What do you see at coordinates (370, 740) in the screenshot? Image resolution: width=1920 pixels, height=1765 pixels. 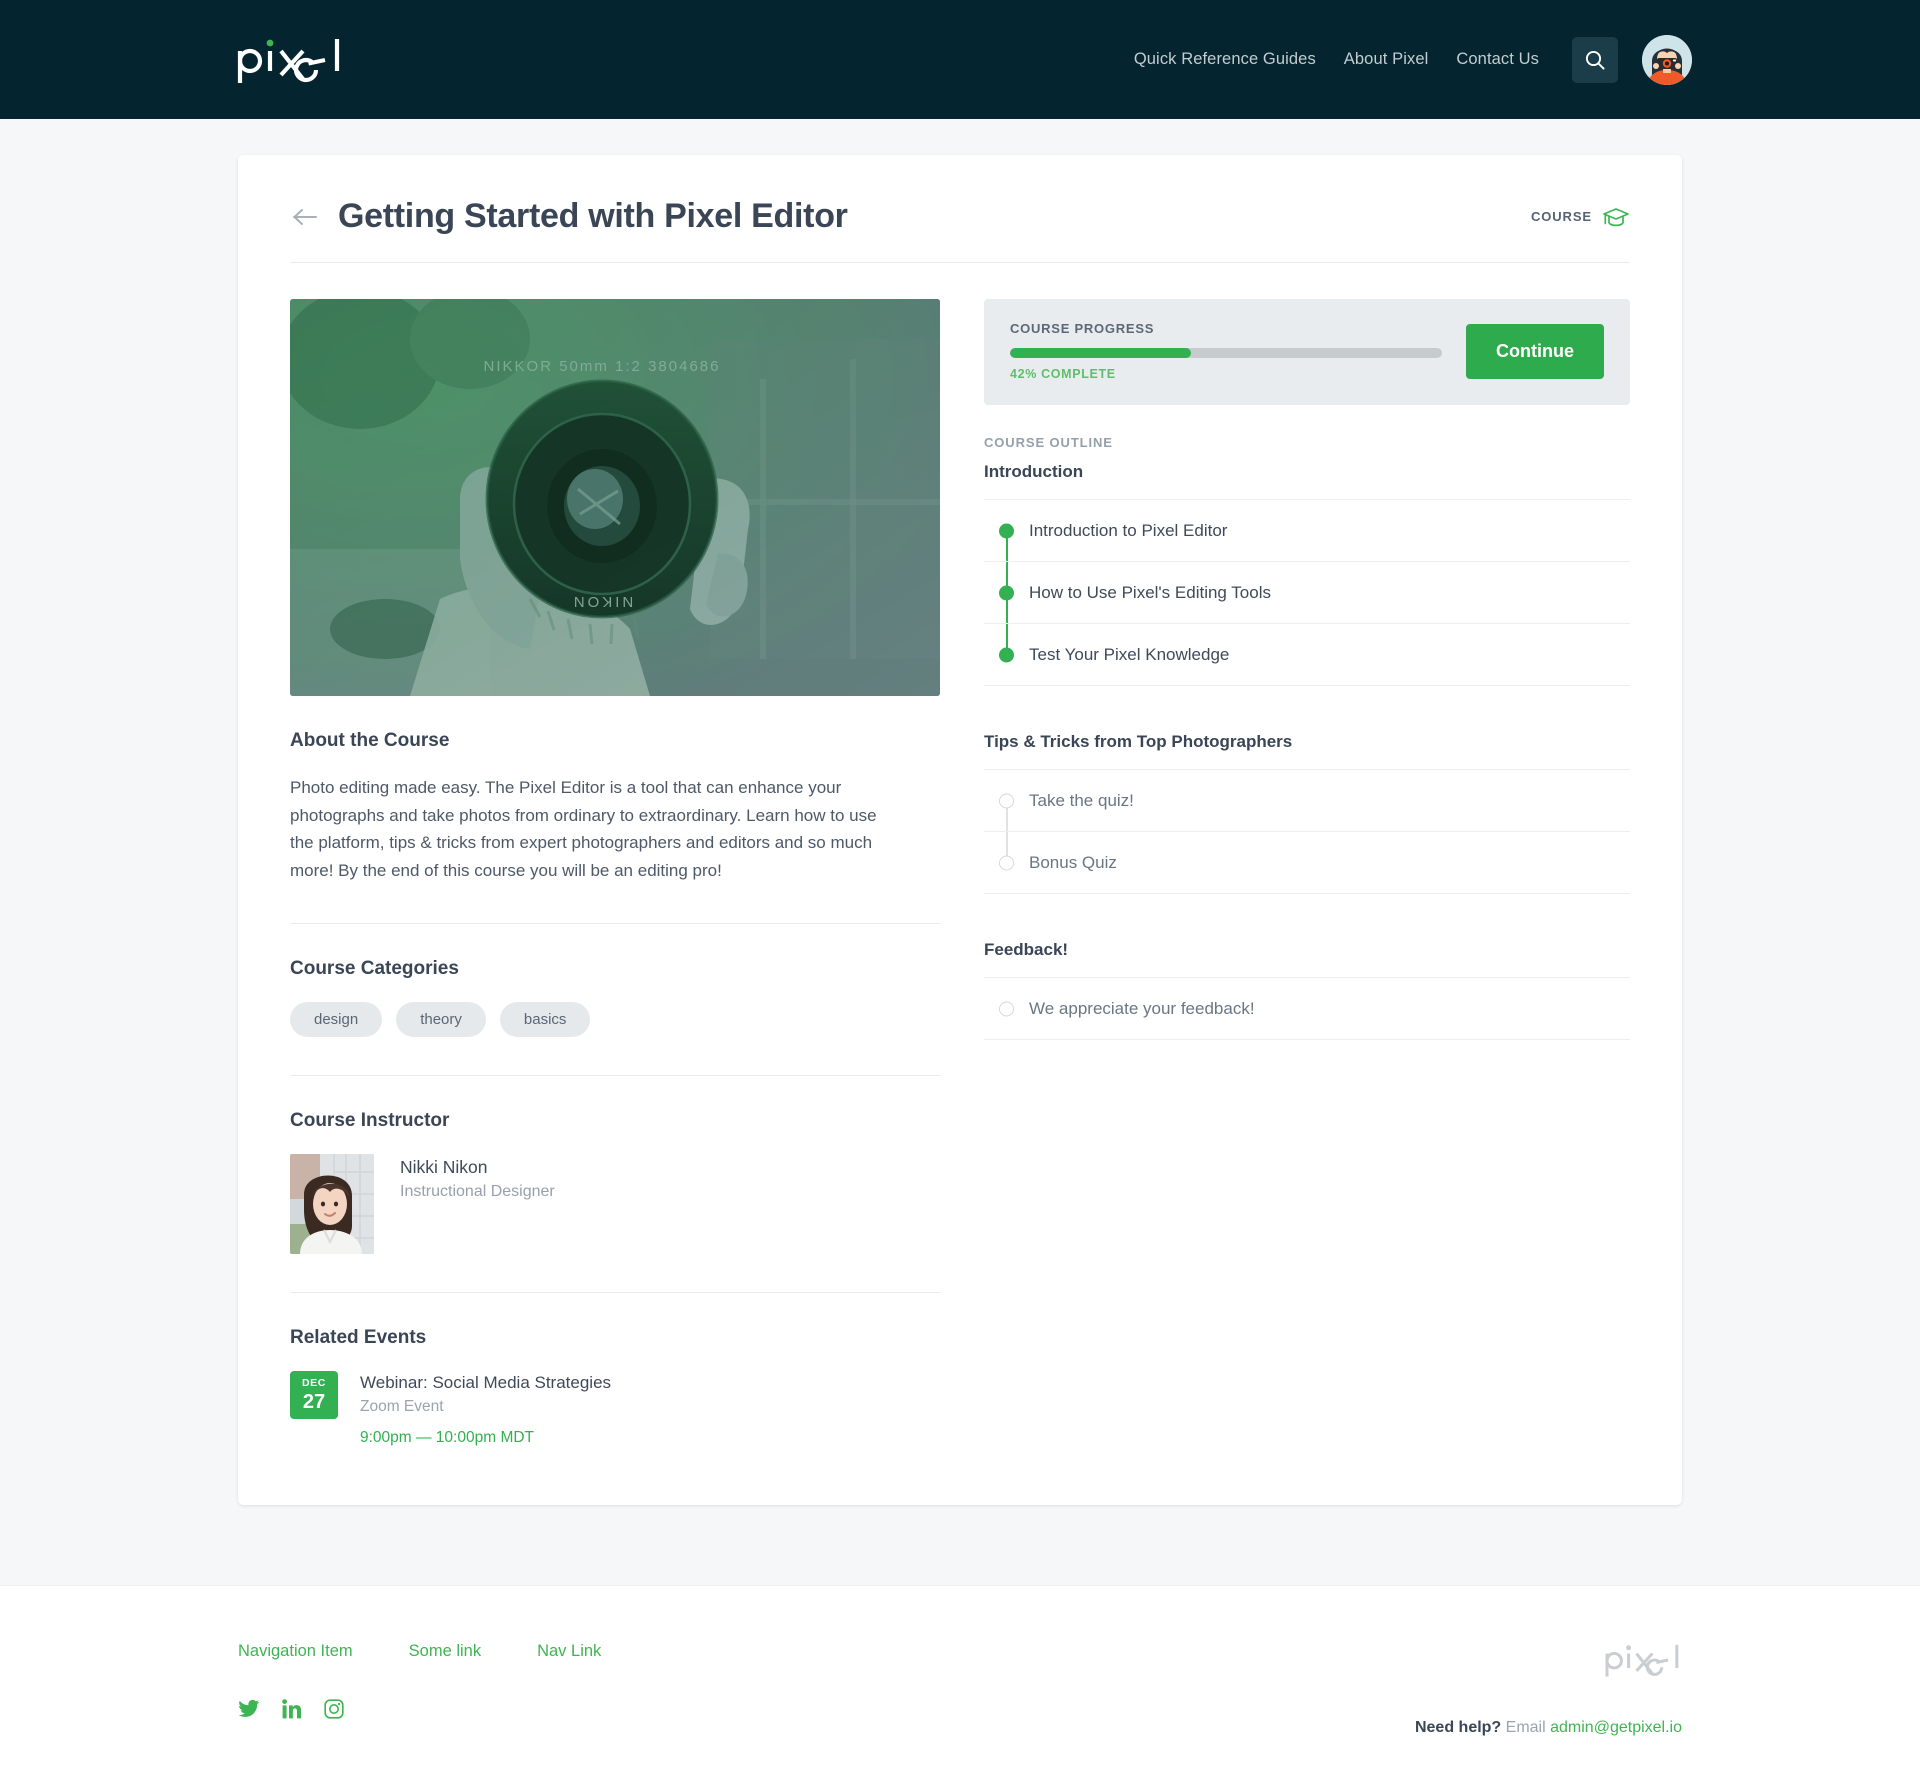 I see `about-title: About the Course` at bounding box center [370, 740].